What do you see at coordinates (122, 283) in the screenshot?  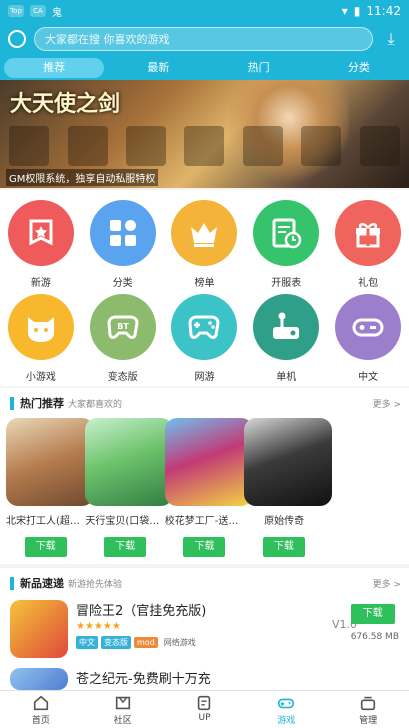 I see `category-label: 分类` at bounding box center [122, 283].